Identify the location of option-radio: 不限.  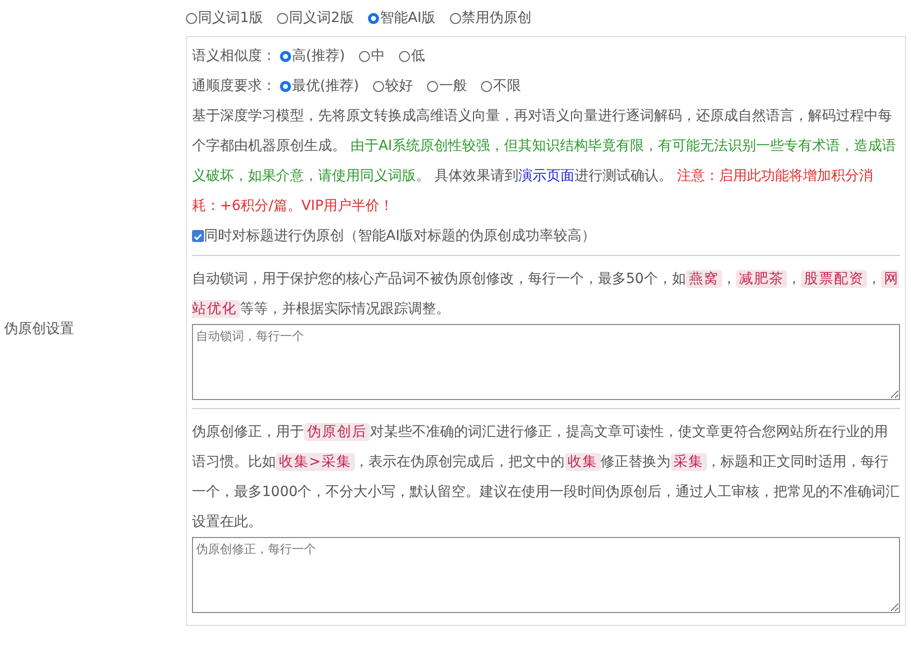
(500, 86).